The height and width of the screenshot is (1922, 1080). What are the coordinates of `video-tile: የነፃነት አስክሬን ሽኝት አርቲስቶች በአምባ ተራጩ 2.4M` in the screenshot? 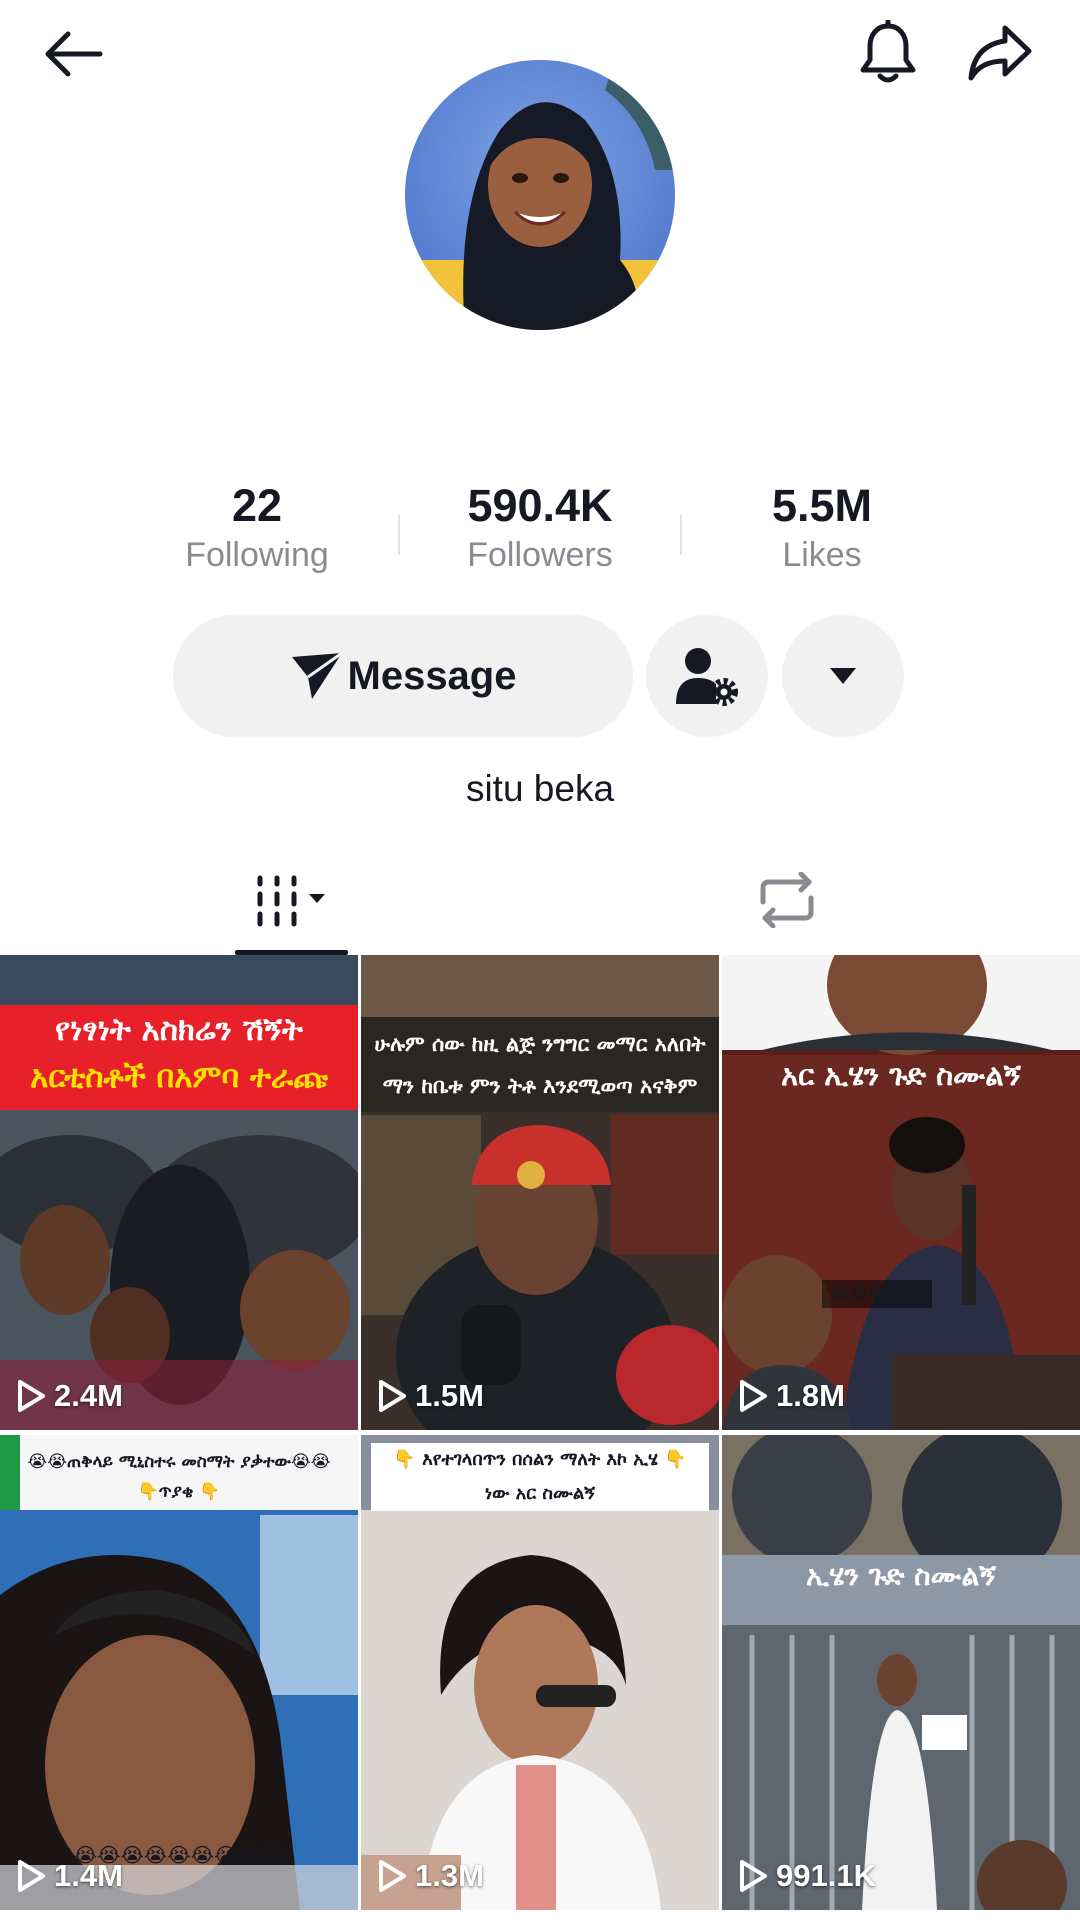 It's located at (179, 1192).